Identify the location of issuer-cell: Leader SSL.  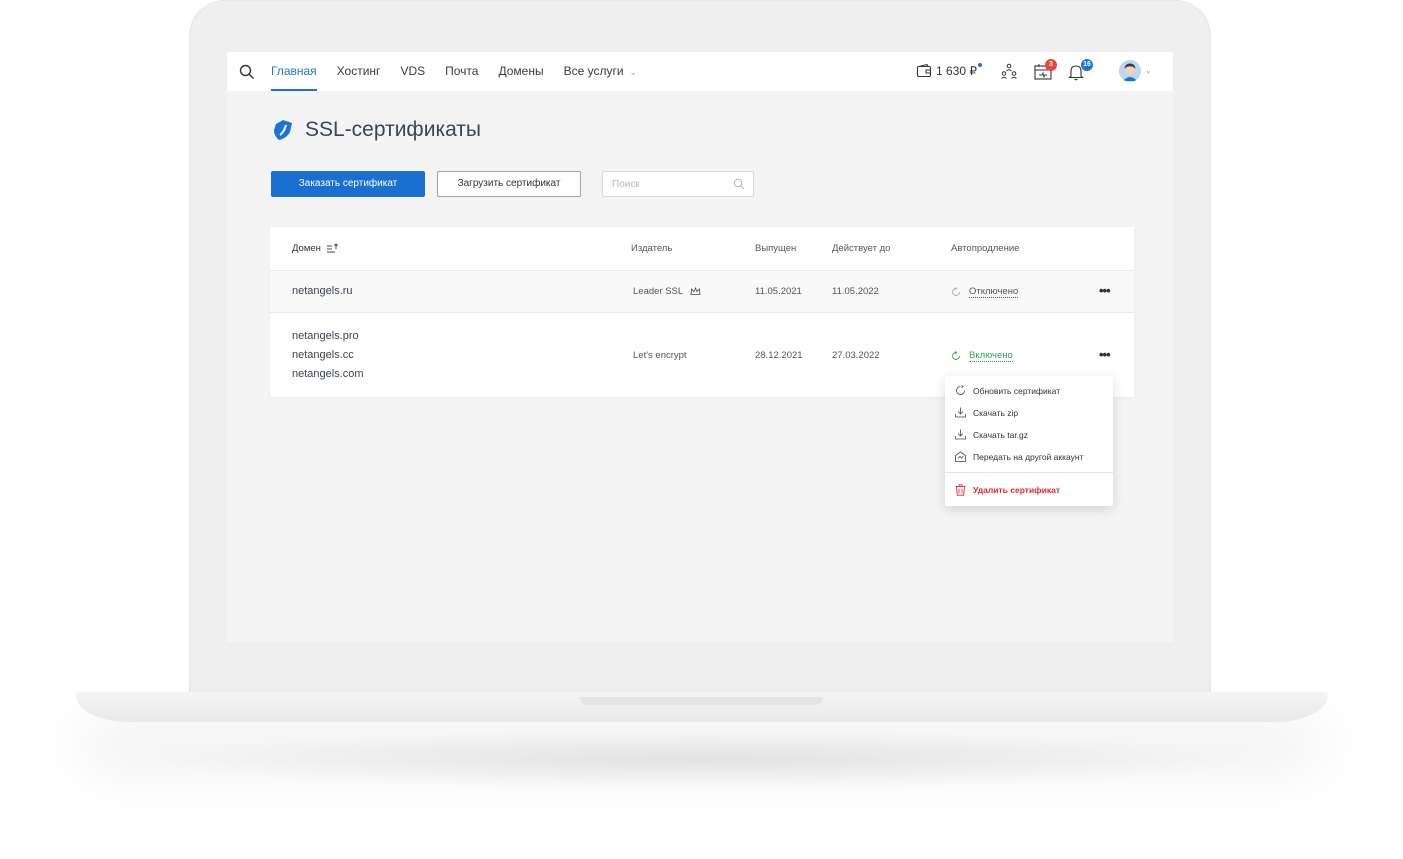
(667, 291).